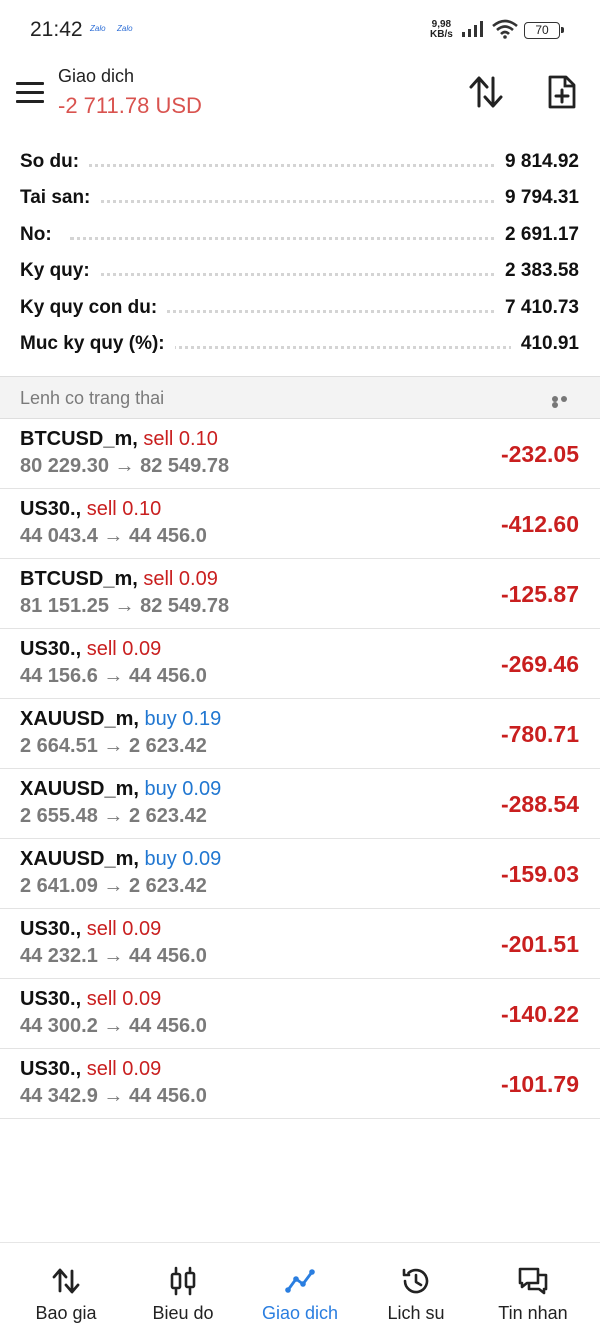 The image size is (600, 1333). What do you see at coordinates (183, 1281) in the screenshot?
I see `candlestick-chart-icon` at bounding box center [183, 1281].